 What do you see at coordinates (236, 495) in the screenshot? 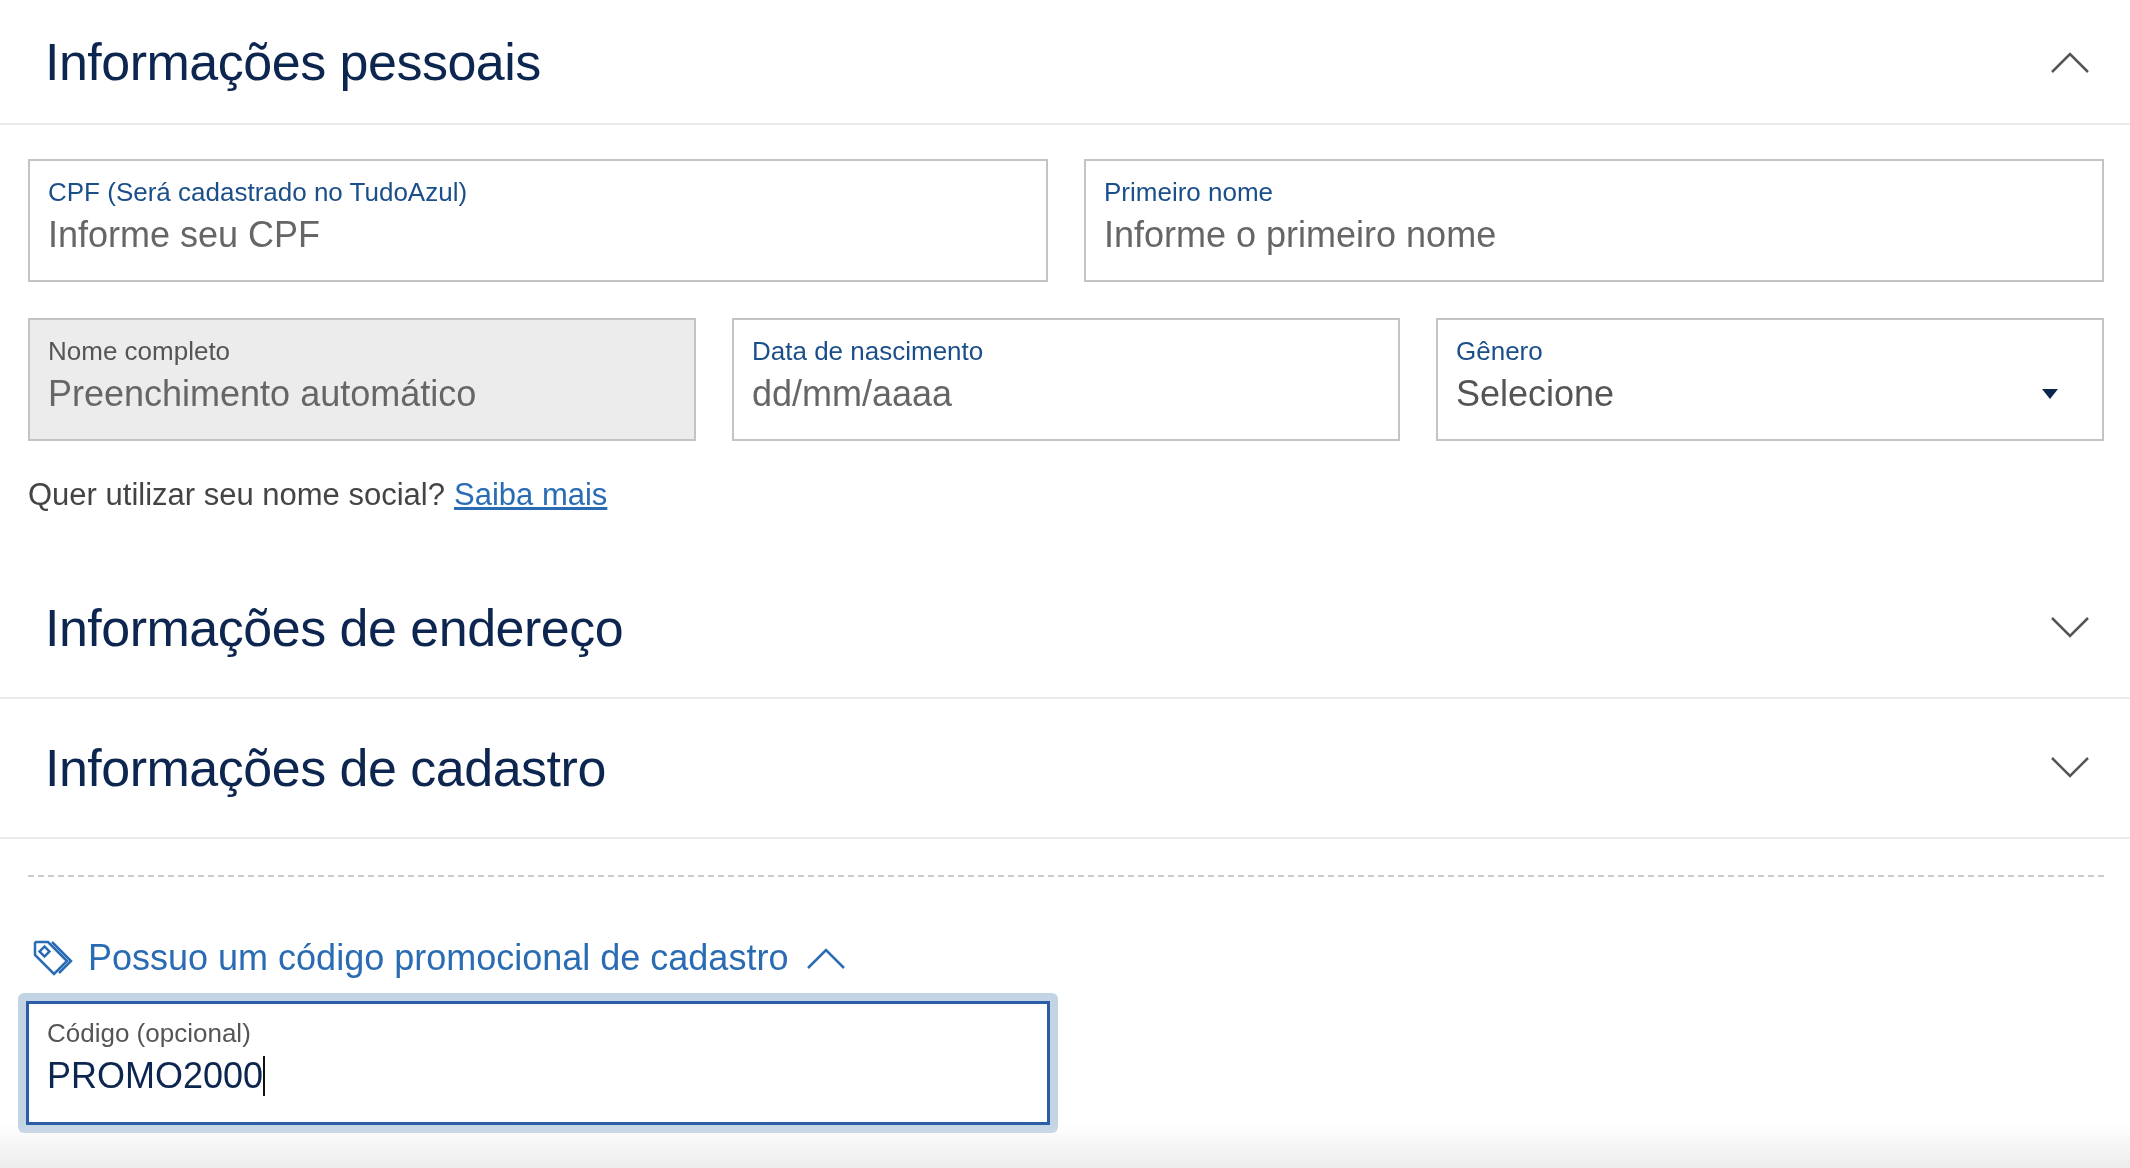
I see `note-text: Quer utilizar seu nome social?` at bounding box center [236, 495].